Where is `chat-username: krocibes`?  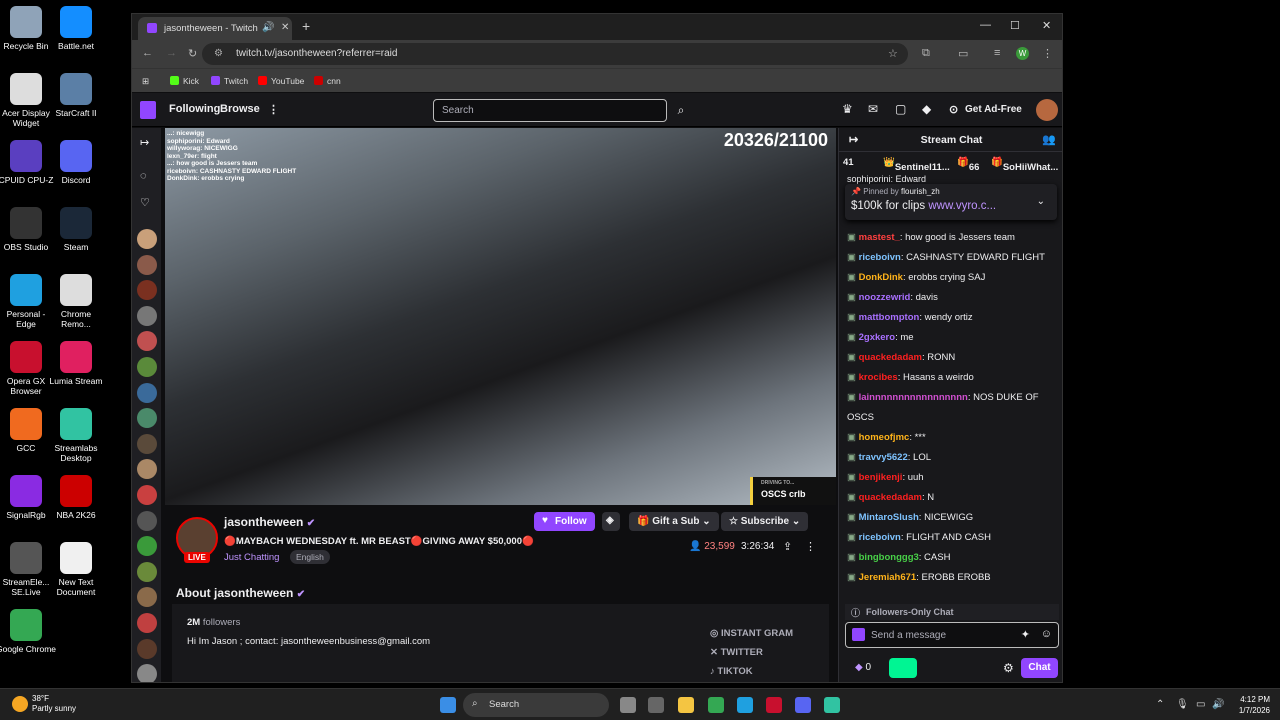 chat-username: krocibes is located at coordinates (878, 377).